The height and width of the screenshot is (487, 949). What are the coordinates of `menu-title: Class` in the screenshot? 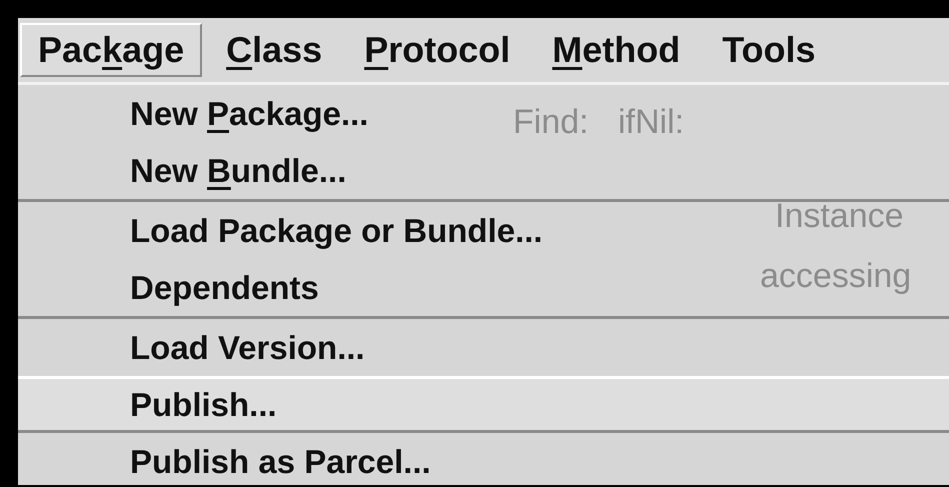 It's located at (274, 50).